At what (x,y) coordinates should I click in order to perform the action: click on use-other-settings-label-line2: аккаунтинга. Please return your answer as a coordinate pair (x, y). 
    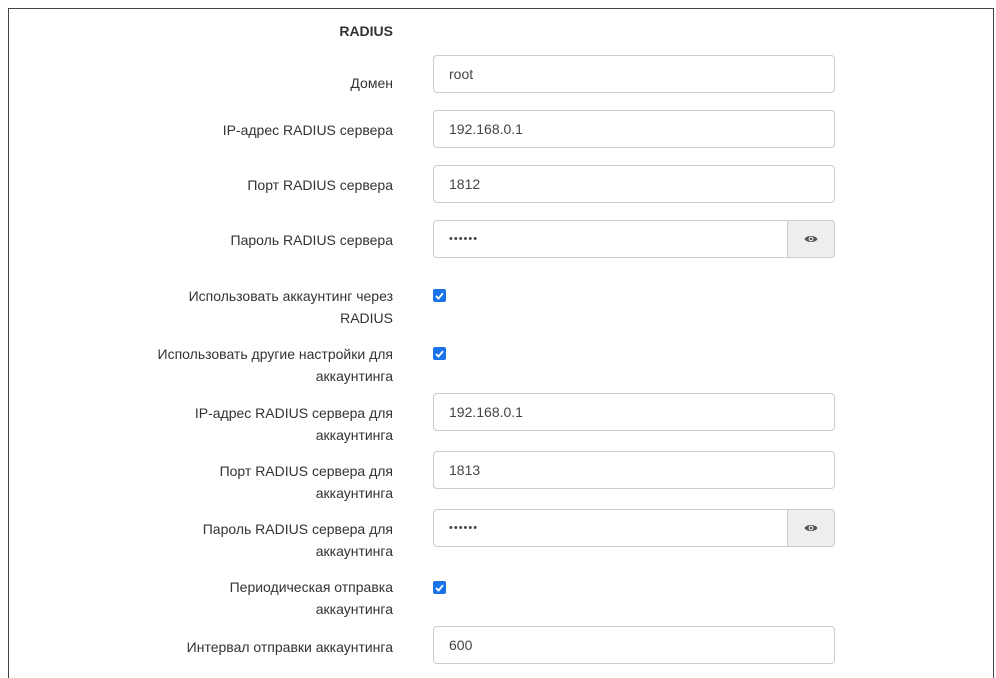
    Looking at the image, I should click on (354, 376).